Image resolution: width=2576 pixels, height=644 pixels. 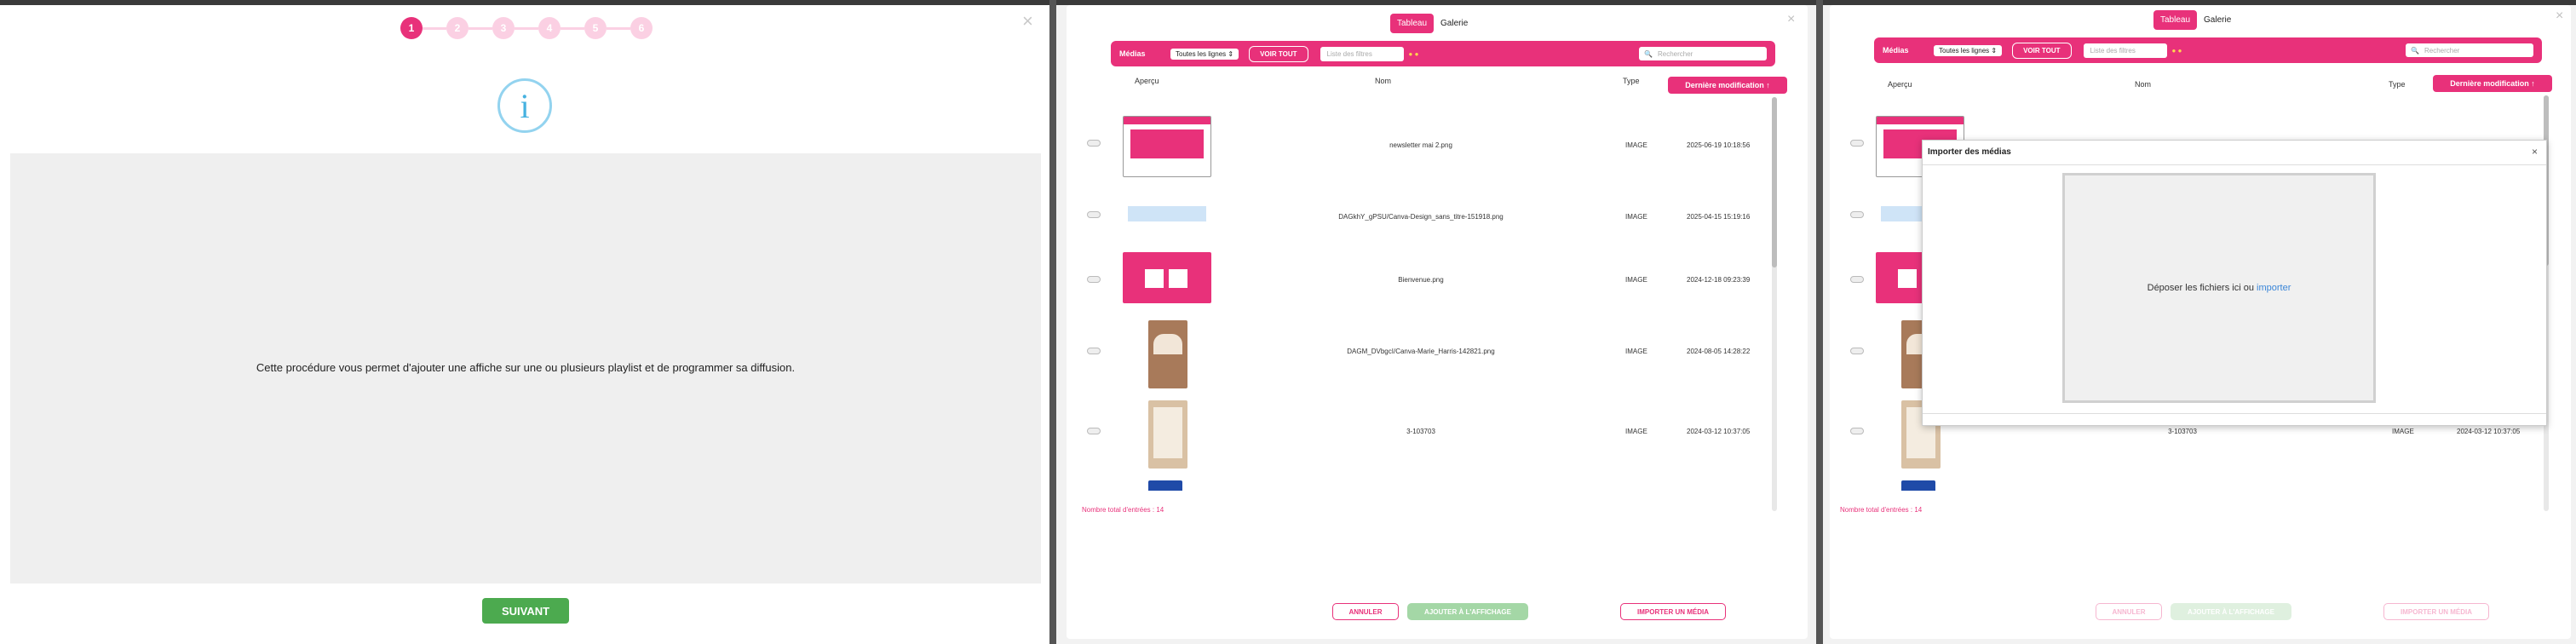 What do you see at coordinates (525, 611) in the screenshot?
I see `next-button: SUIVANT` at bounding box center [525, 611].